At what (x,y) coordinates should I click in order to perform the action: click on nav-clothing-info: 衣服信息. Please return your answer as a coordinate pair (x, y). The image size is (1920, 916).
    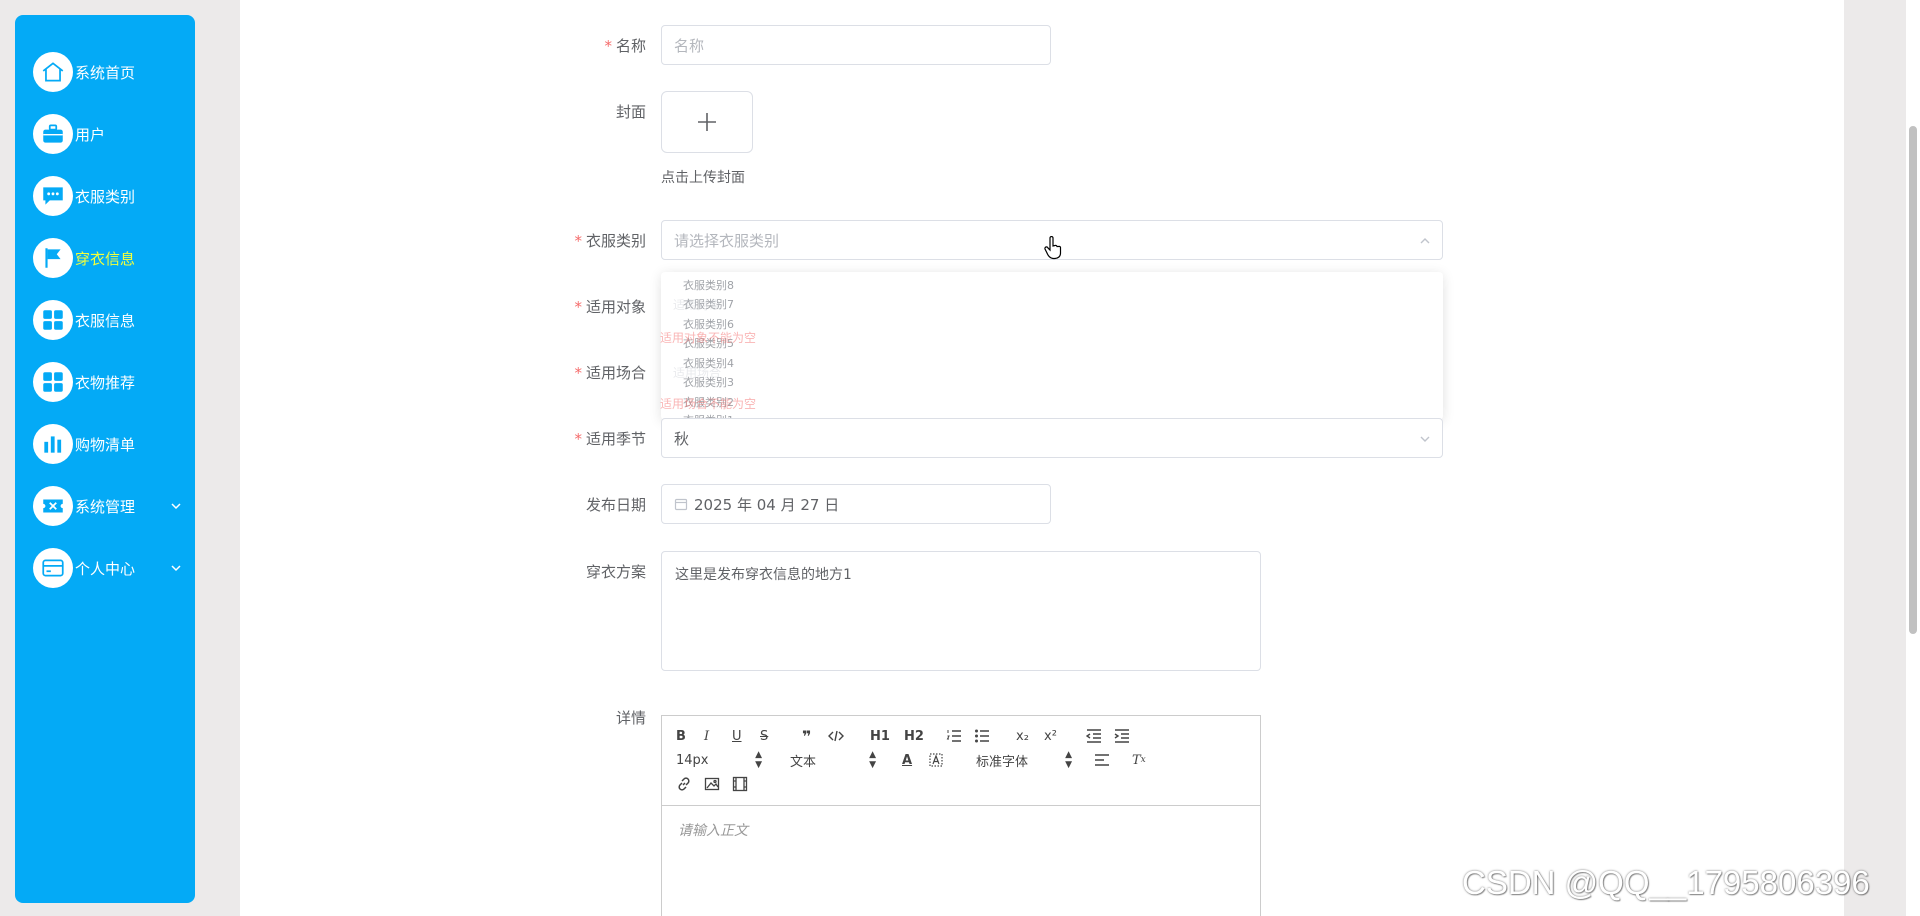
    Looking at the image, I should click on (105, 320).